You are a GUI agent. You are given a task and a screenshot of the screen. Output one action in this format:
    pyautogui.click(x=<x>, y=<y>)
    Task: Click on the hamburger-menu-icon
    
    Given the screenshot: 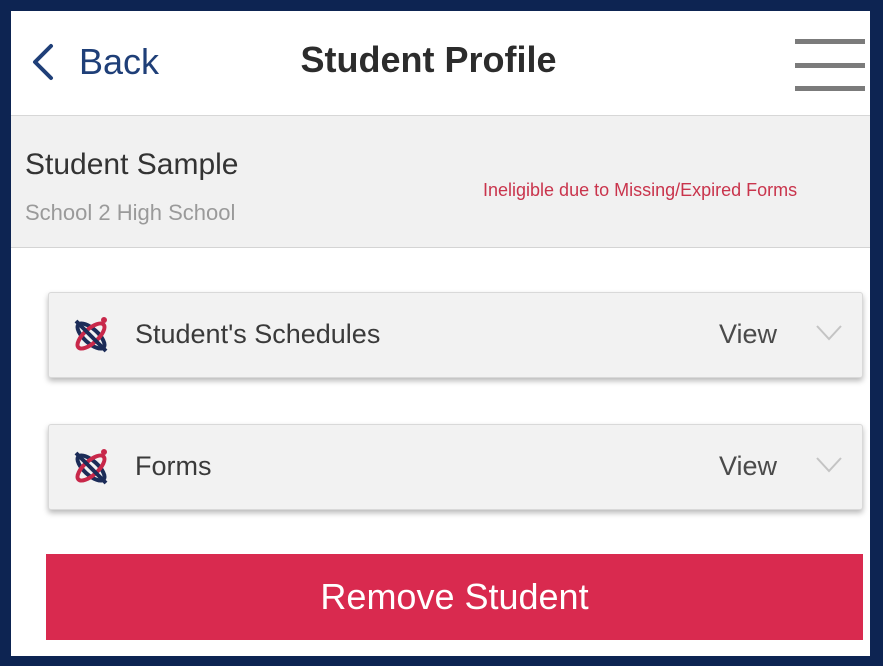 What is the action you would take?
    pyautogui.click(x=830, y=65)
    